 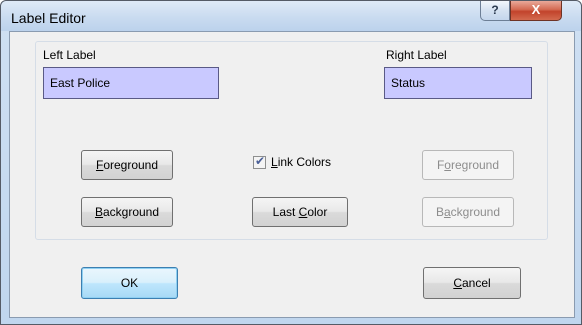 I want to click on left-foreground-button: Foreground, so click(x=127, y=165).